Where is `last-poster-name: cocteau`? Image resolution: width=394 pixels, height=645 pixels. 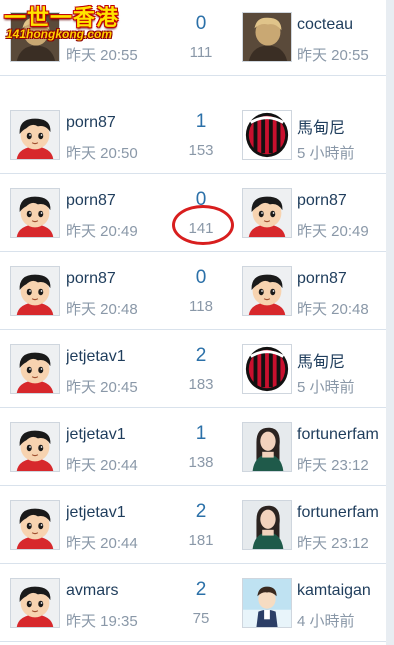
last-poster-name: cocteau is located at coordinates (341, 25).